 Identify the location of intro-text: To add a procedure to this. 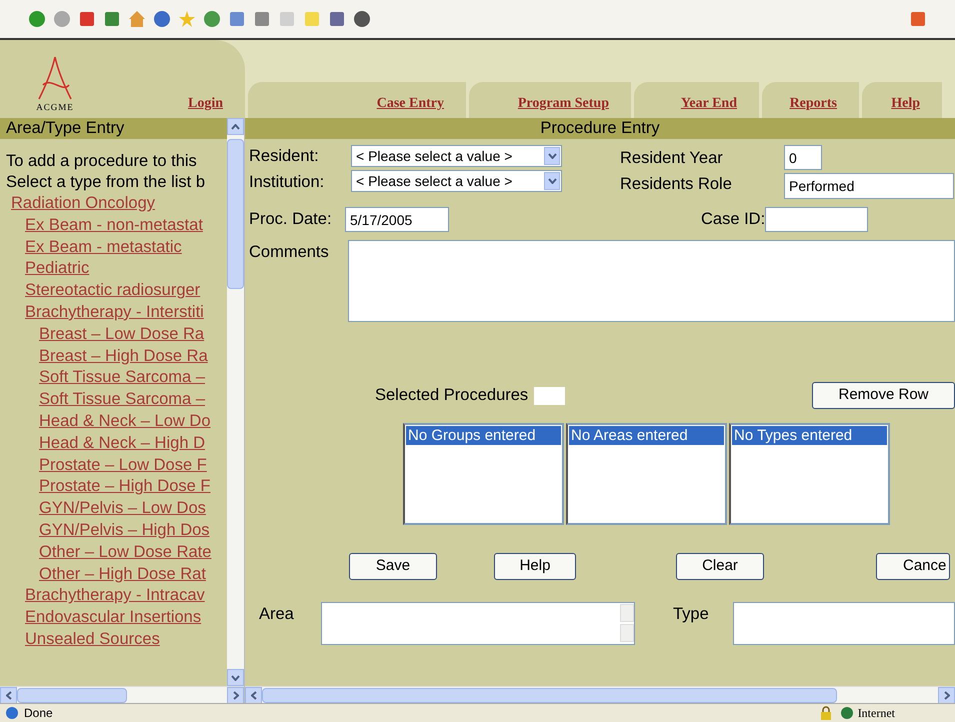
(102, 161).